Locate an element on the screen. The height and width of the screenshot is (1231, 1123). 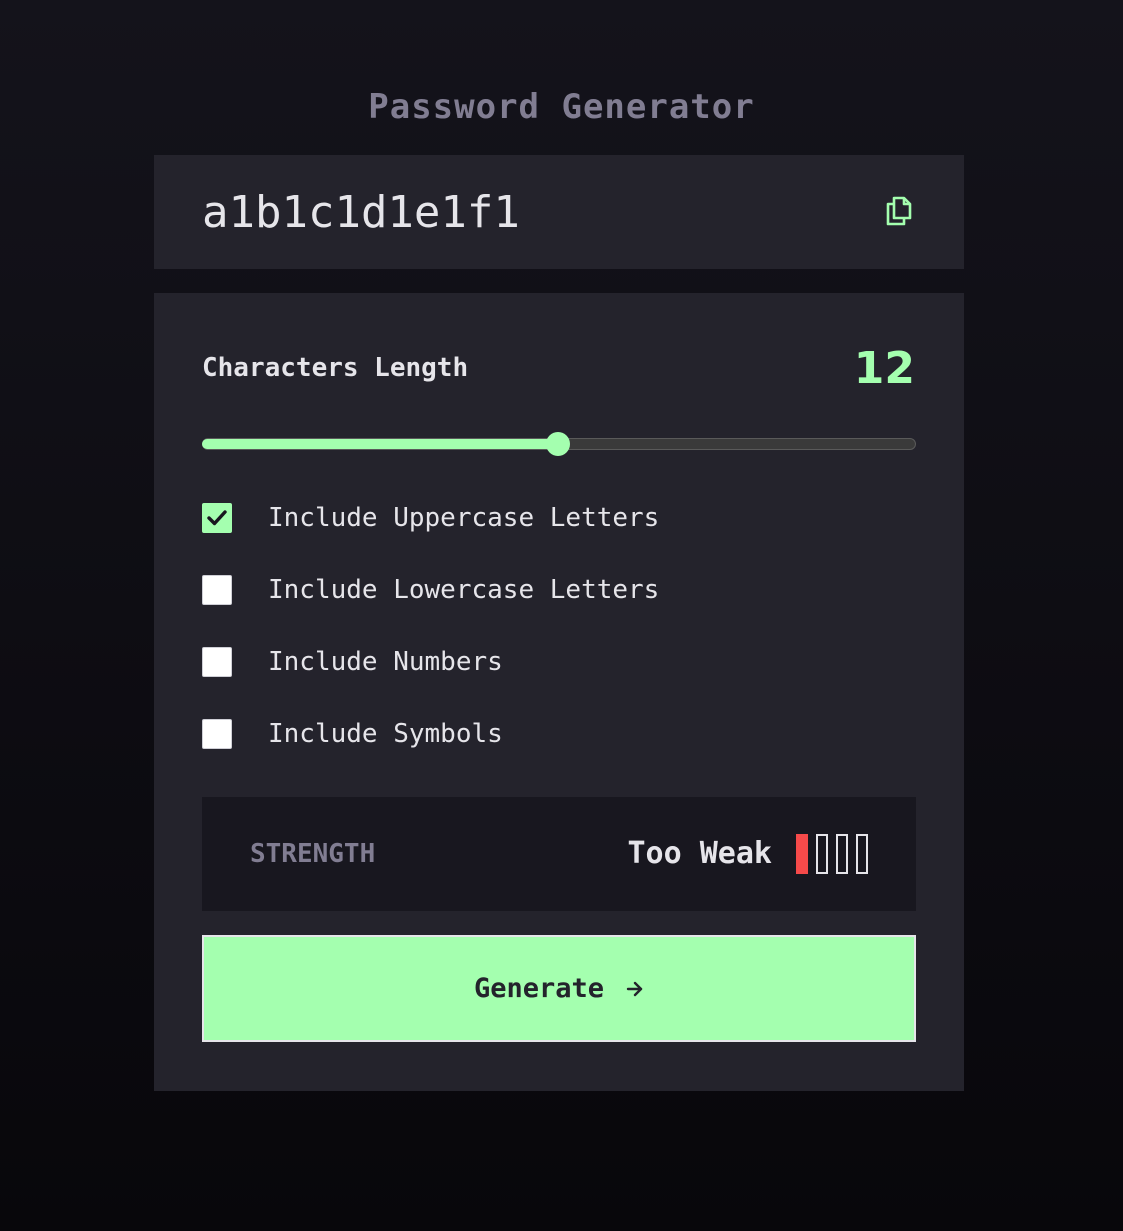
generate-button: Generate is located at coordinates (559, 988).